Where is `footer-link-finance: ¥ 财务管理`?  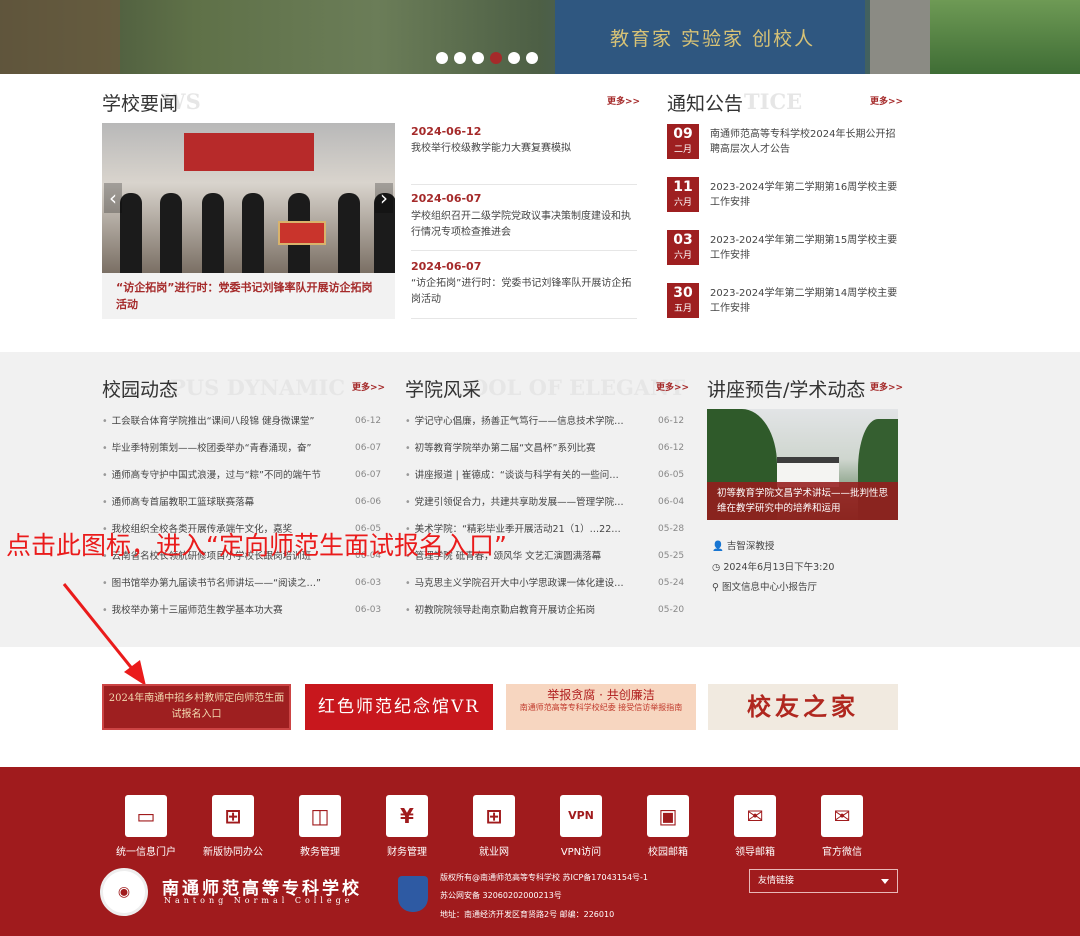 footer-link-finance: ¥ 财务管理 is located at coordinates (407, 826).